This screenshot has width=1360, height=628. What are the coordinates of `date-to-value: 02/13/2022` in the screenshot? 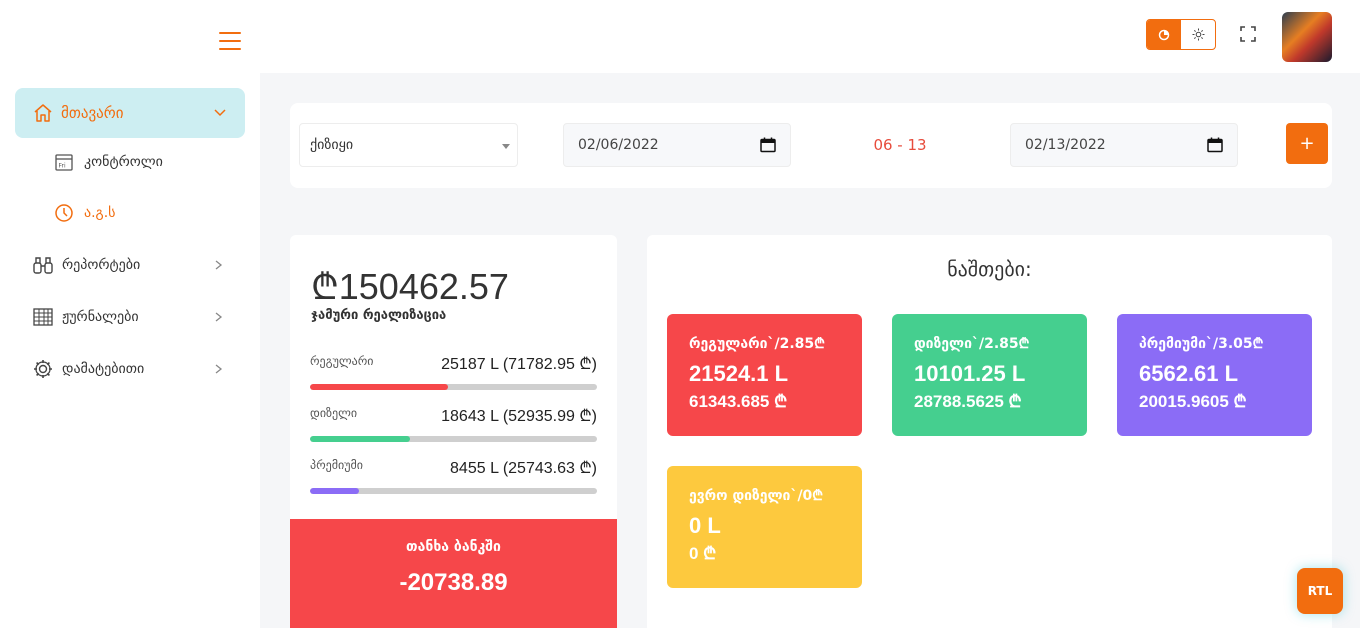 It's located at (1065, 145).